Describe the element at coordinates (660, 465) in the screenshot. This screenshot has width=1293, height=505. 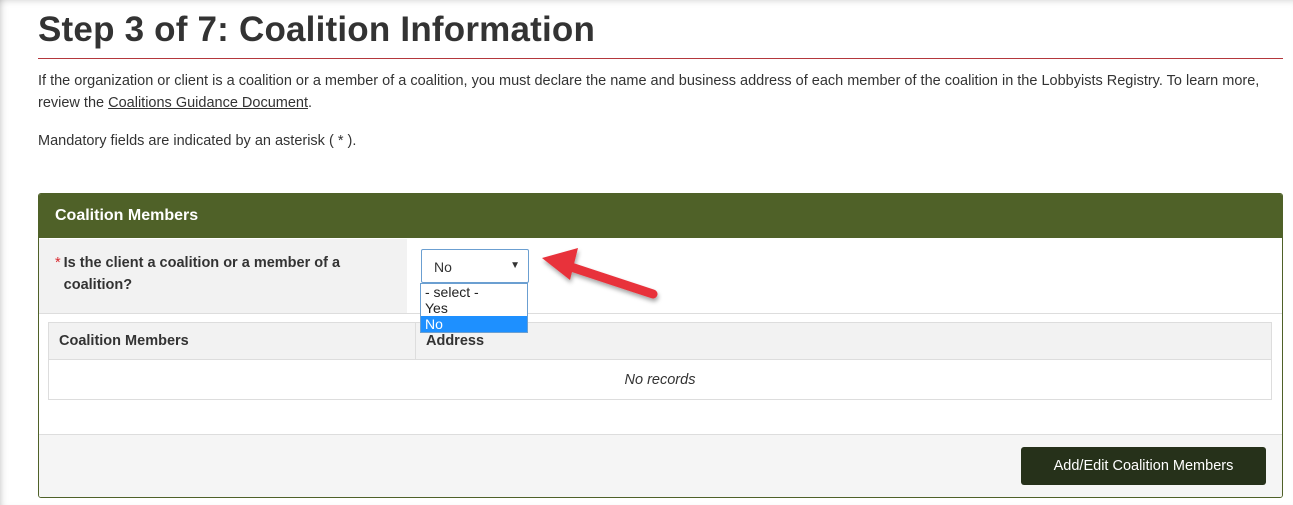
I see `panel-footer: Add/Edit Coalition Members` at that location.